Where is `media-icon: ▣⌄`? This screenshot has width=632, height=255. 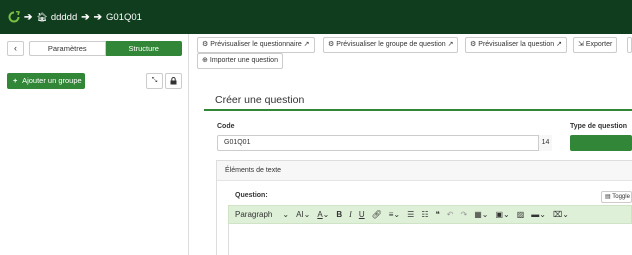
media-icon: ▣⌄ is located at coordinates (502, 214).